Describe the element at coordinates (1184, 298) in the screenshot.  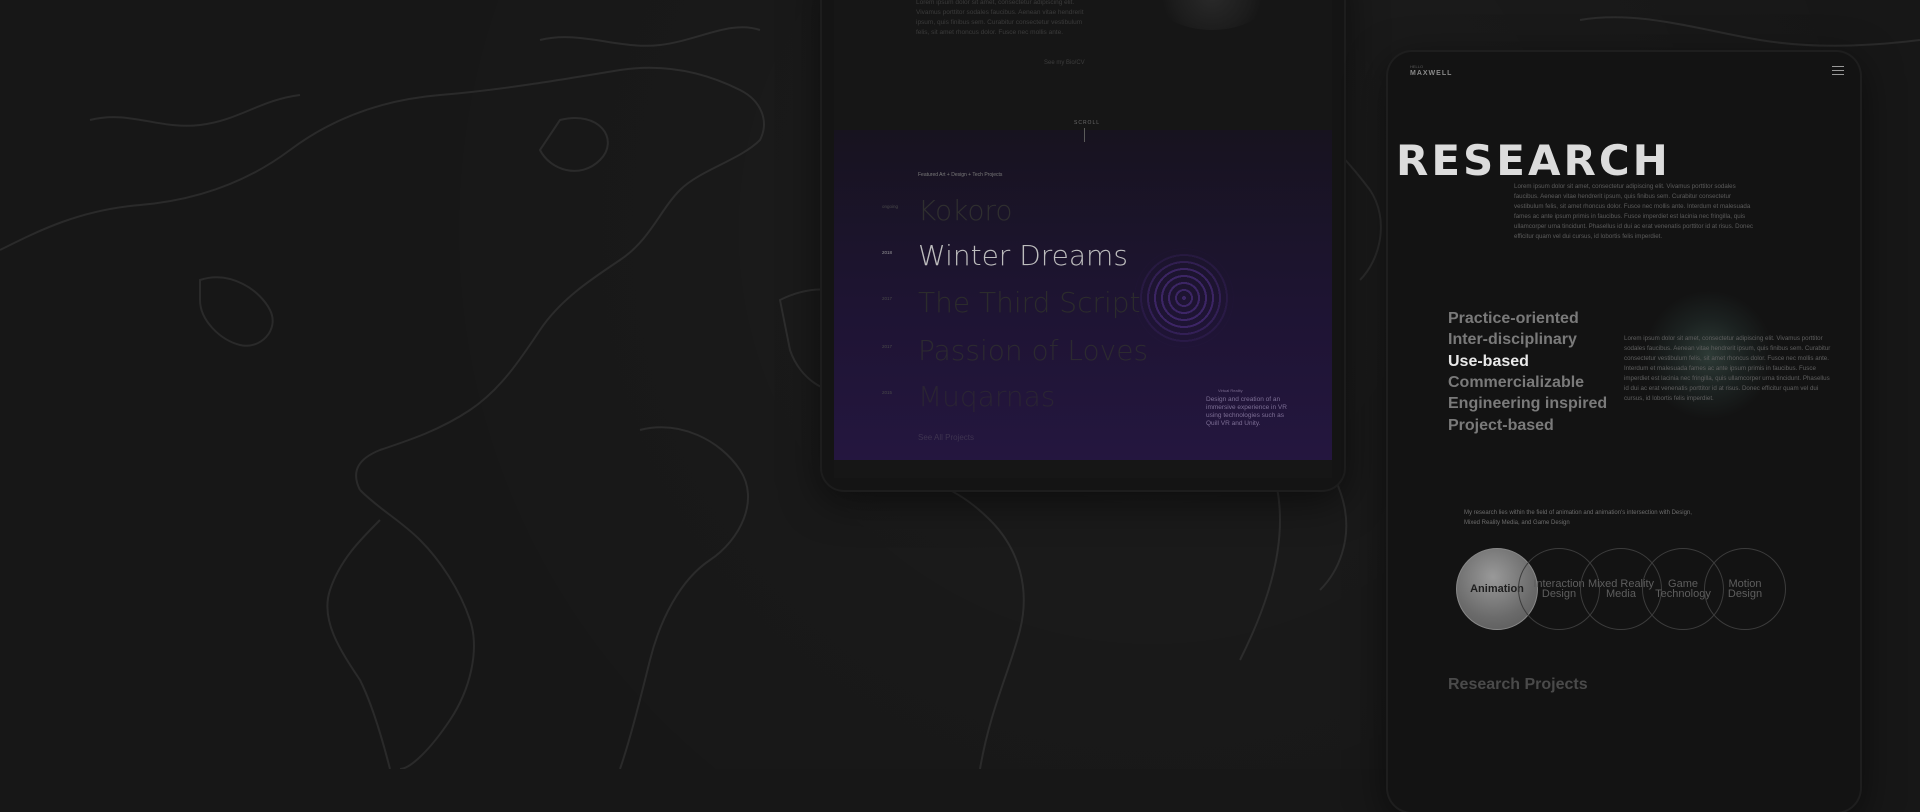
I see `ripple-rings-graphic` at that location.